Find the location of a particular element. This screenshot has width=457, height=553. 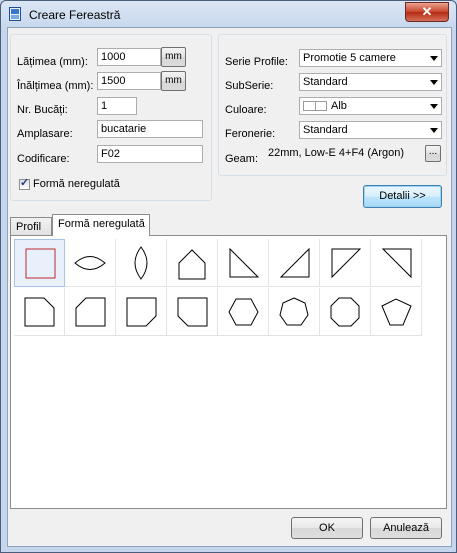

cut-corner-bottom-left-shape-icon is located at coordinates (192, 312).